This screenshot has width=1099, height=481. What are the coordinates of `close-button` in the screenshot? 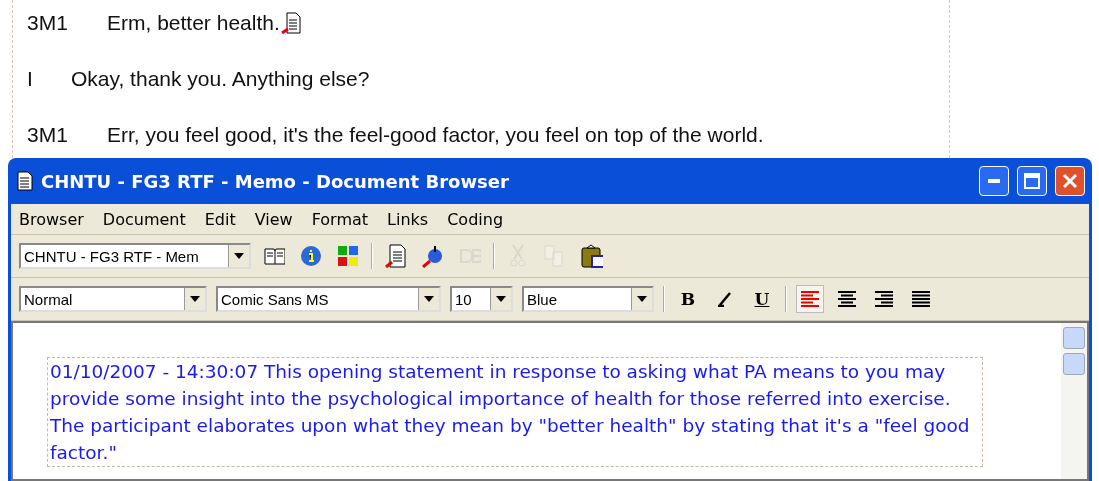 It's located at (1070, 181).